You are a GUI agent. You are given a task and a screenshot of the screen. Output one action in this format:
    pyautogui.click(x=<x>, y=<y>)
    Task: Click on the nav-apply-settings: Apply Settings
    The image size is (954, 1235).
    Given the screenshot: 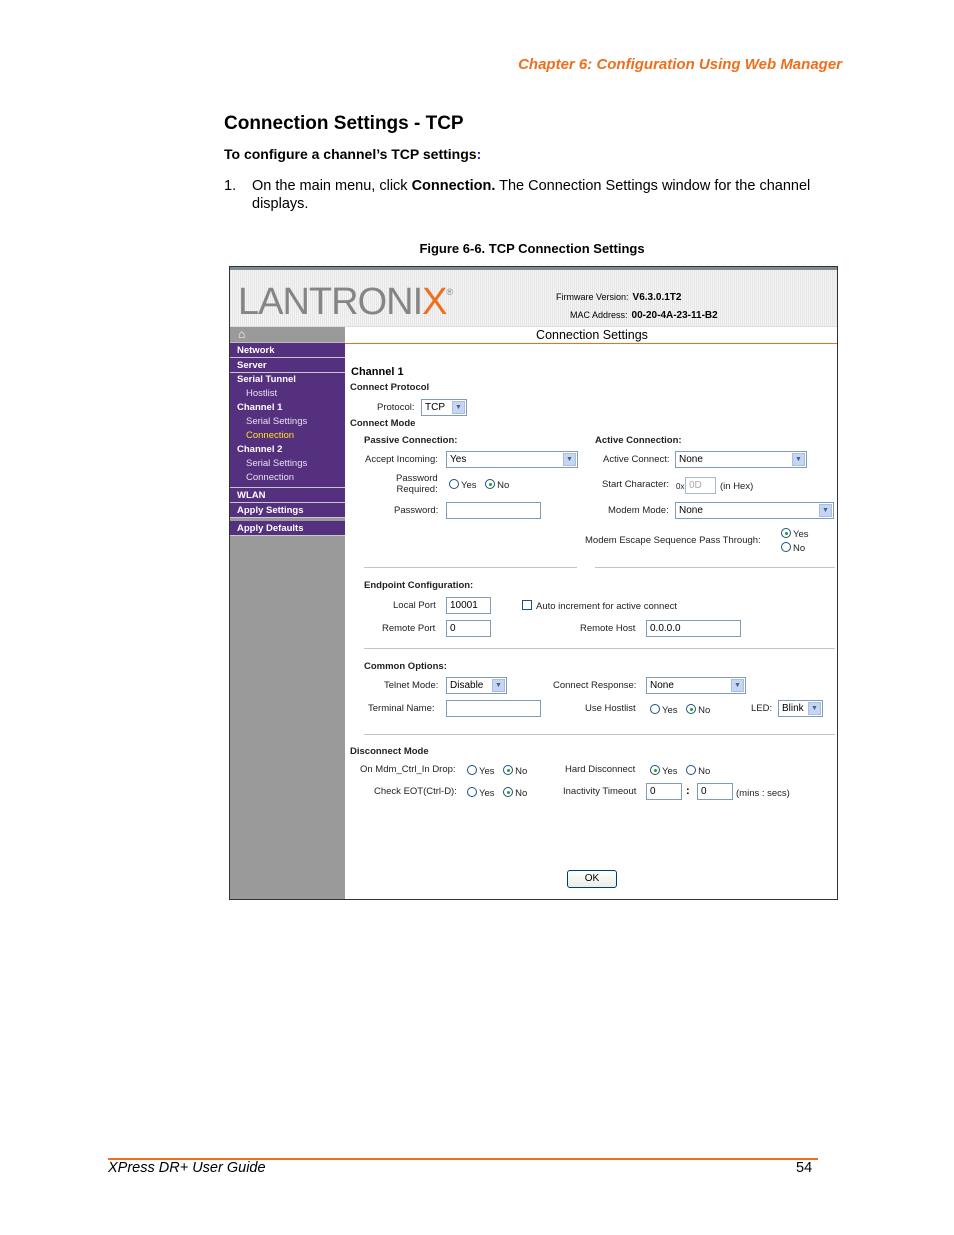 What is the action you would take?
    pyautogui.click(x=287, y=510)
    